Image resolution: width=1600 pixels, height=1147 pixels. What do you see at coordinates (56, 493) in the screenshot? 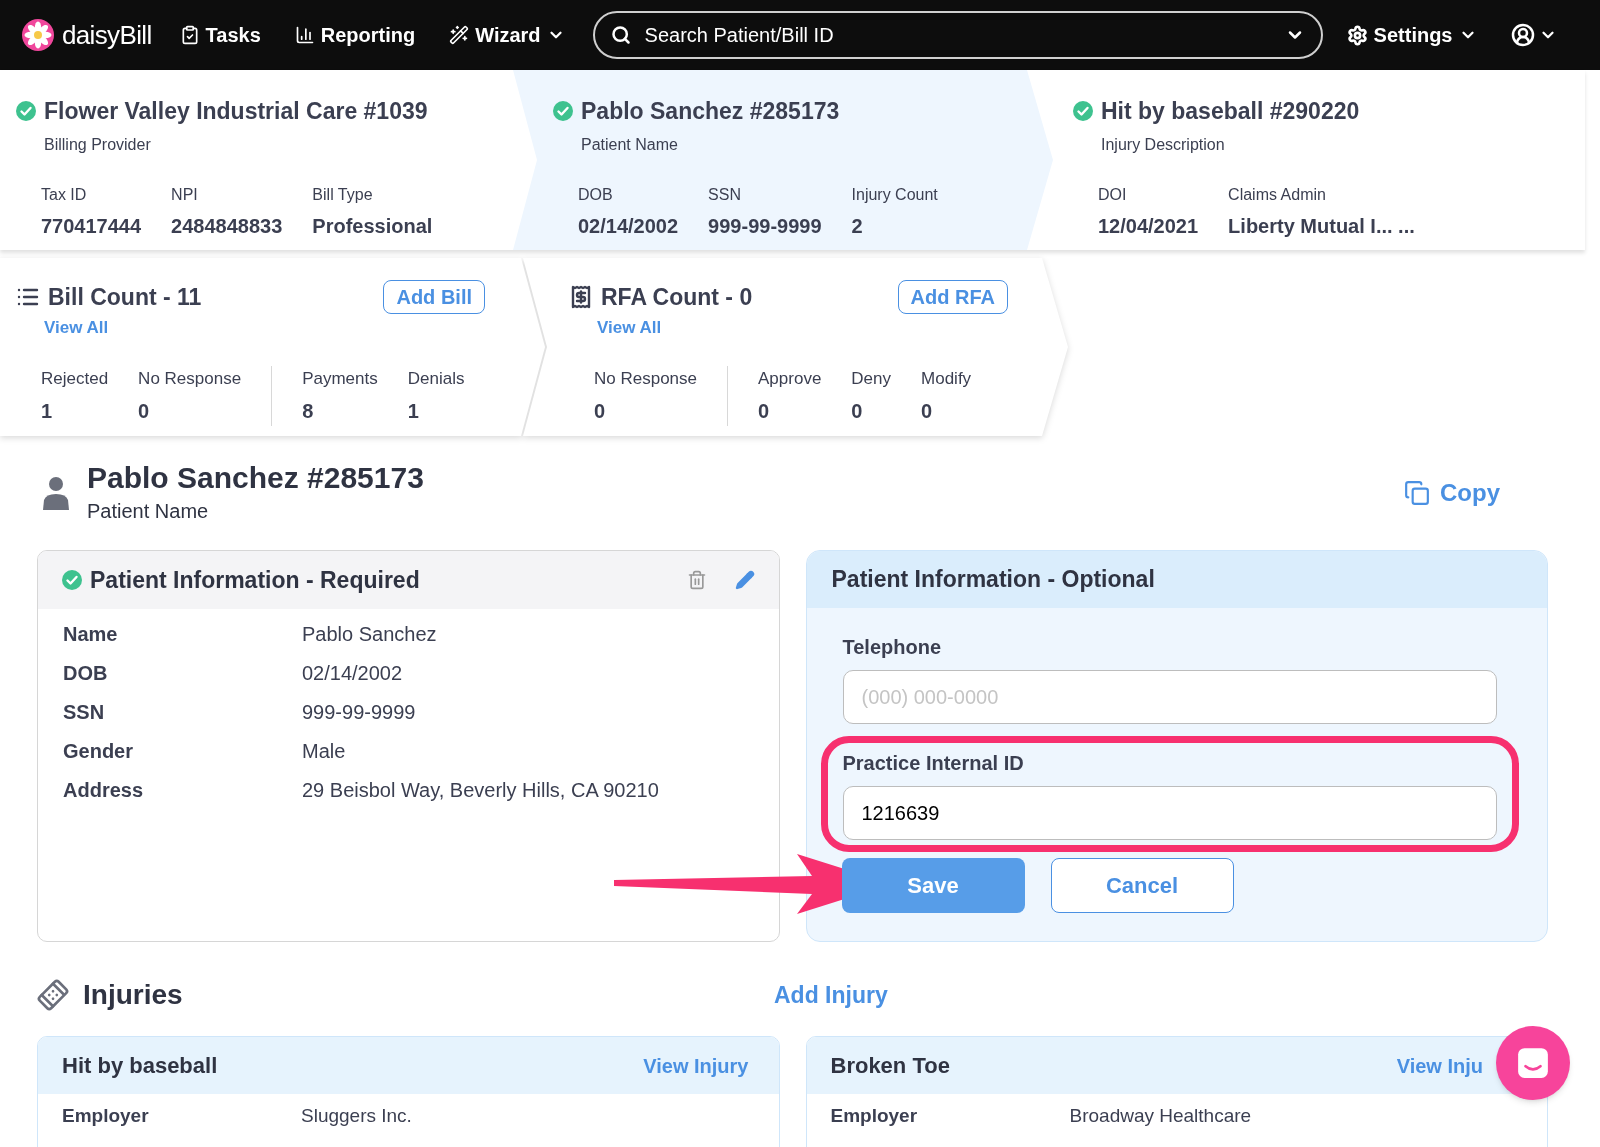
I see `patient-icon` at bounding box center [56, 493].